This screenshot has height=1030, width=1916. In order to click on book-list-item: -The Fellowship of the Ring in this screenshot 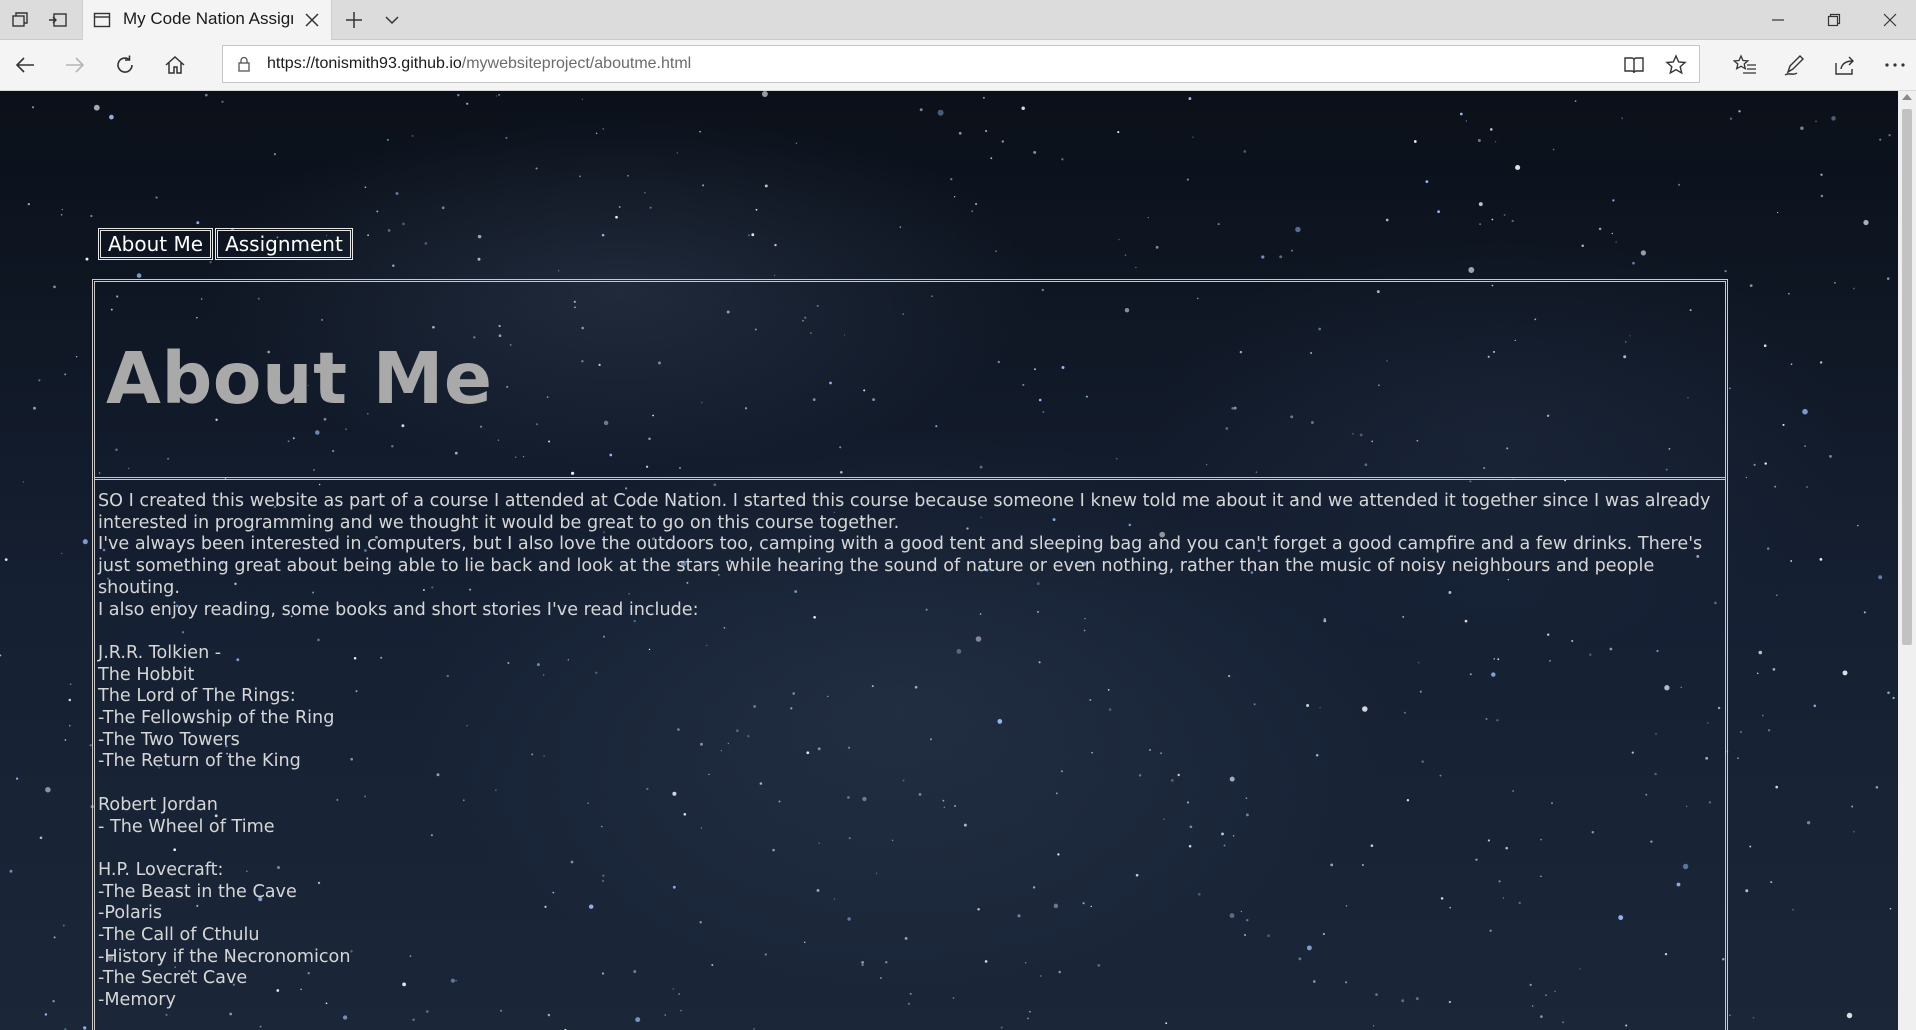, I will do `click(216, 718)`.